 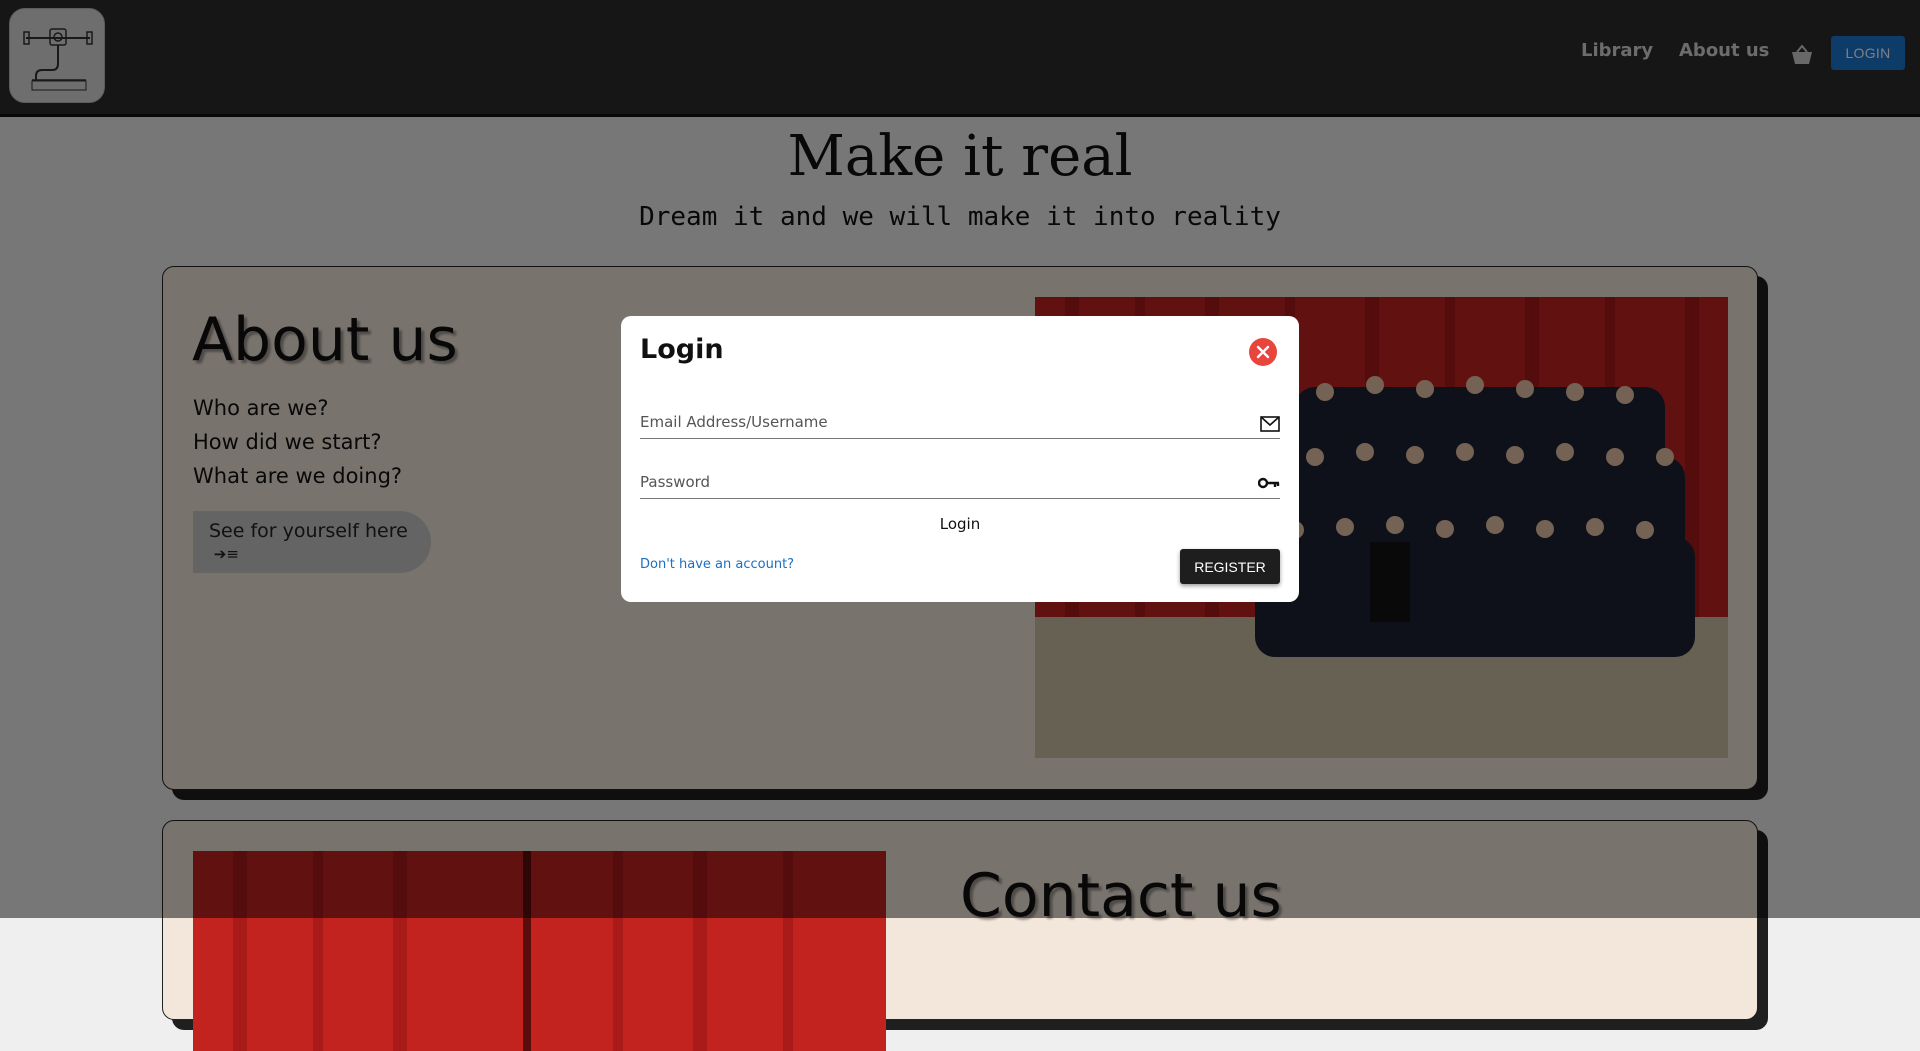 I want to click on email-field, so click(x=960, y=423).